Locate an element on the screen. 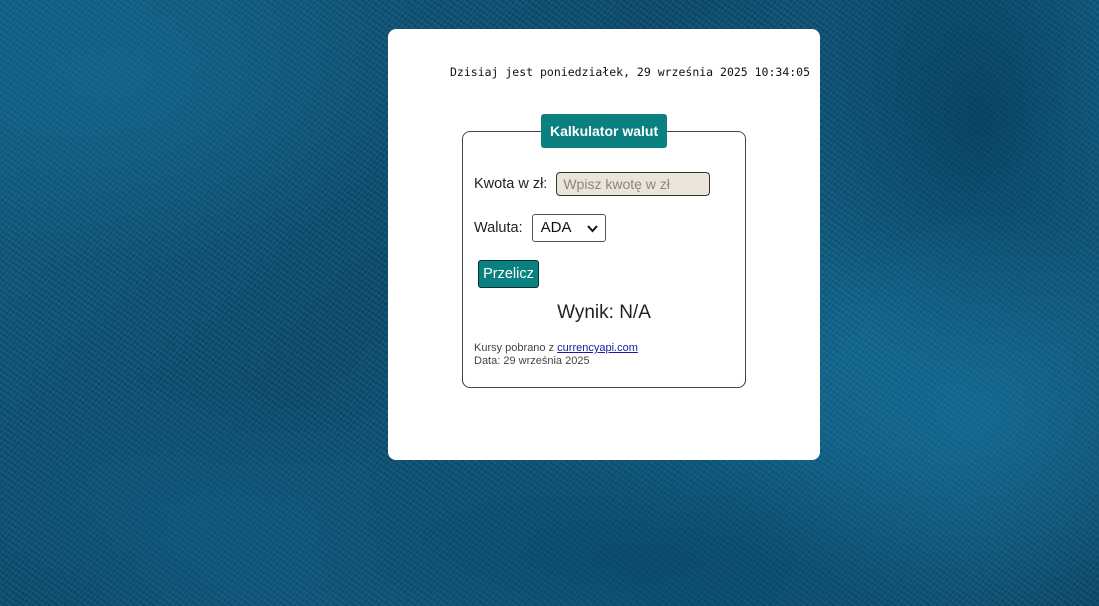  amount-row: Kwota w zł: is located at coordinates (592, 184).